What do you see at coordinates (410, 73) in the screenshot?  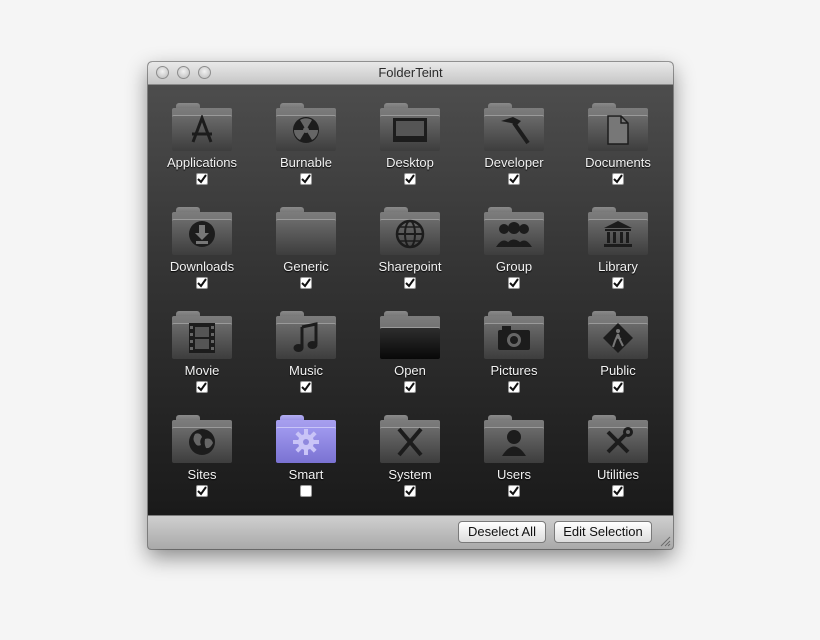 I see `title-bar: FolderTeint` at bounding box center [410, 73].